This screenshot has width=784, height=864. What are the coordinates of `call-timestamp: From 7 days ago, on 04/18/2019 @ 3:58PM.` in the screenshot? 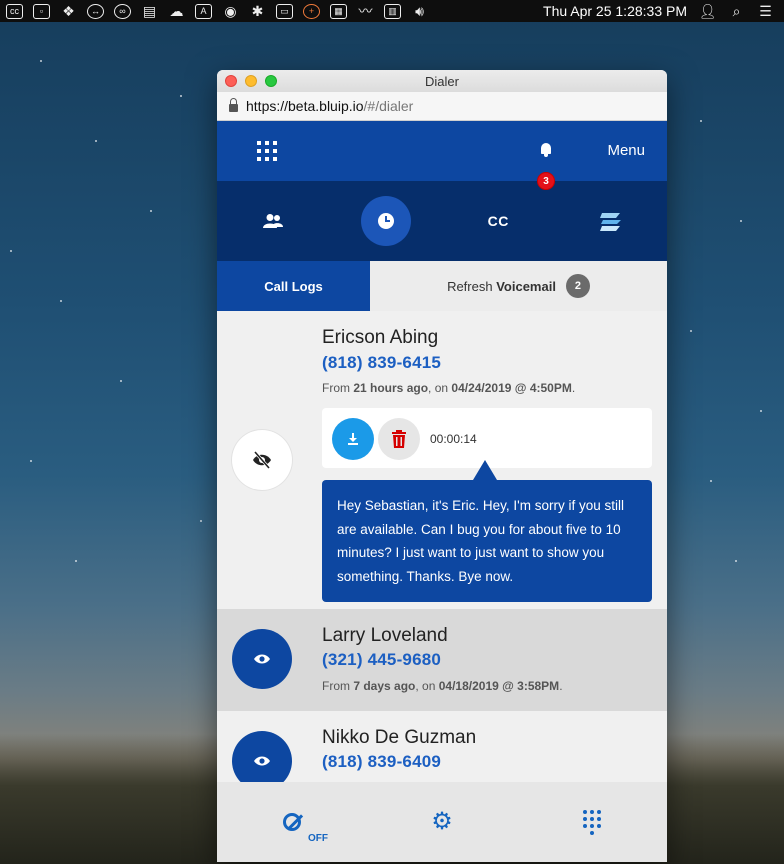 It's located at (442, 686).